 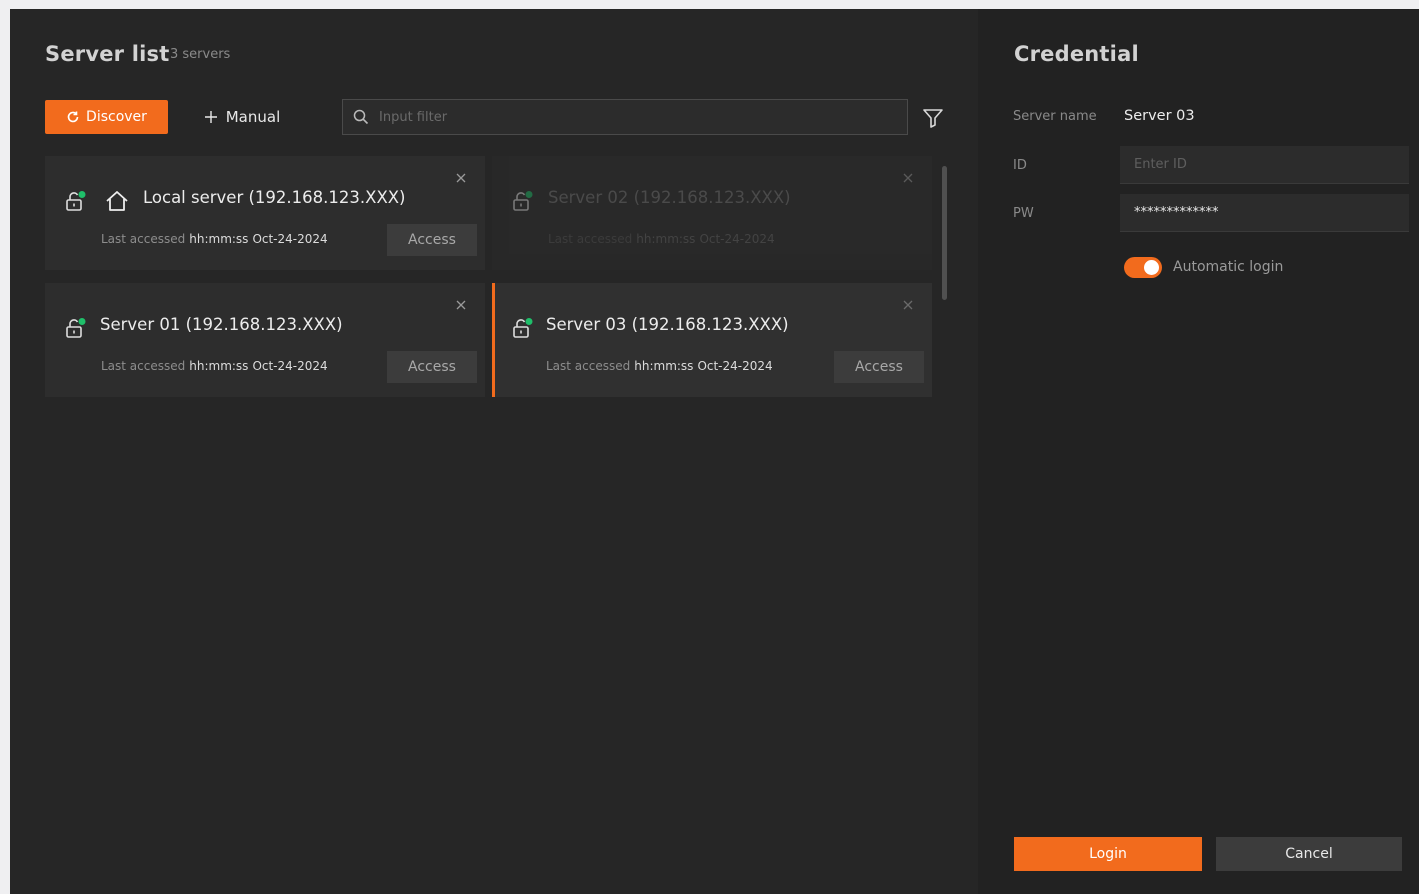 What do you see at coordinates (361, 117) in the screenshot?
I see `search-icon` at bounding box center [361, 117].